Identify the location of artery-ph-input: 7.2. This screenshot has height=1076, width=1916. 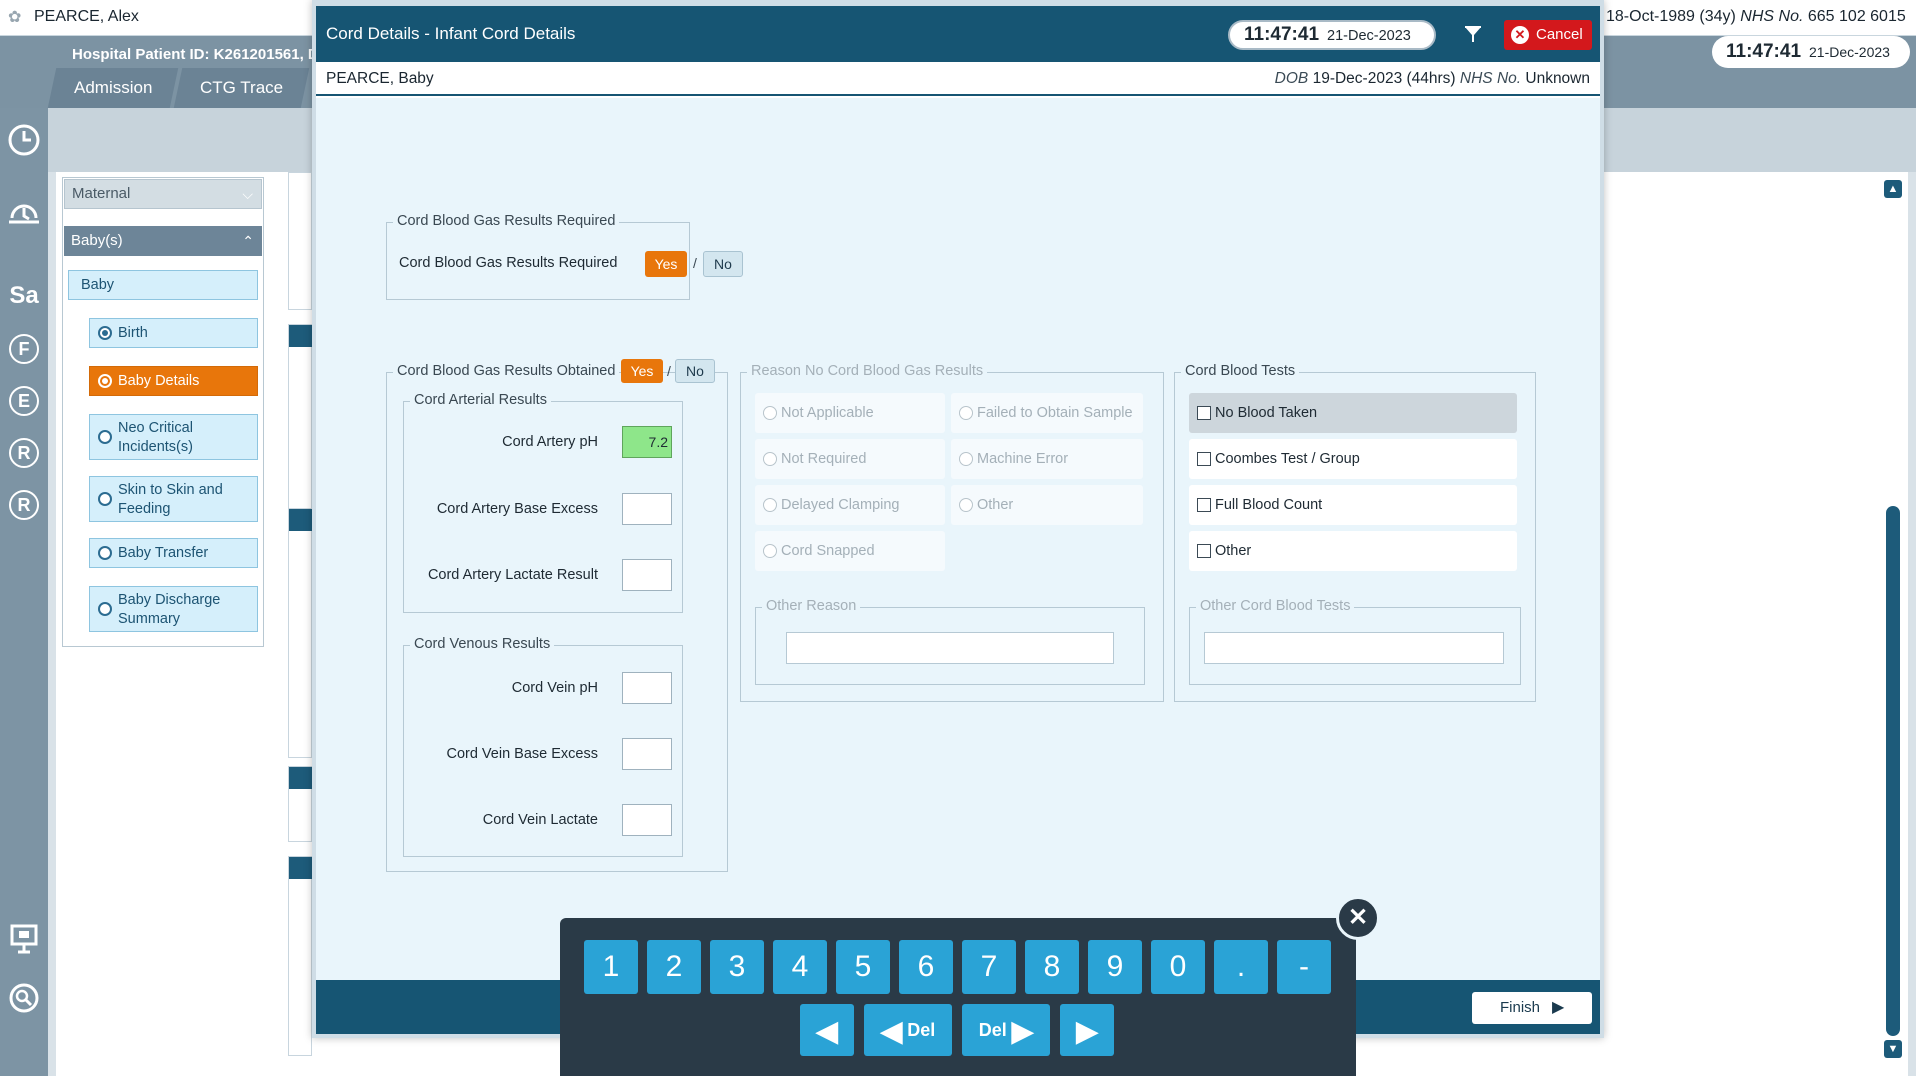
(647, 442).